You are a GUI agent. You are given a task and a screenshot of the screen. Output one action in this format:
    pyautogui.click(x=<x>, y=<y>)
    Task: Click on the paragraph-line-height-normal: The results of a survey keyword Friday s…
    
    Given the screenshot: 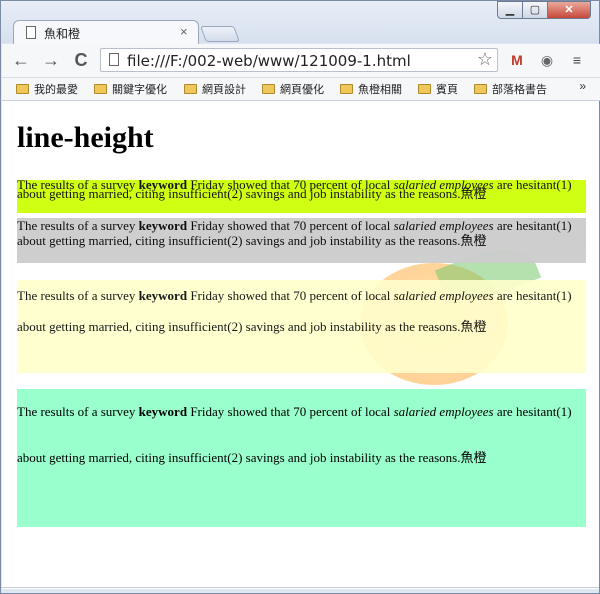 What is the action you would take?
    pyautogui.click(x=301, y=240)
    